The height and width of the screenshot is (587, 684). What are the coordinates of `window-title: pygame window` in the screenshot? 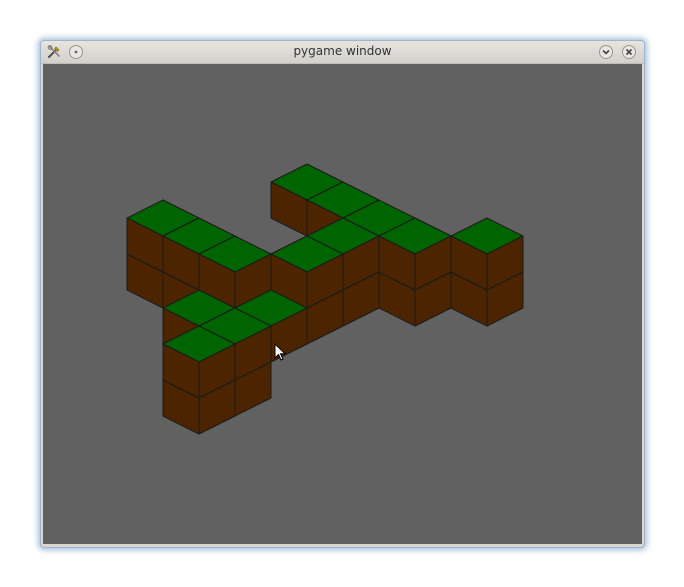 It's located at (342, 51).